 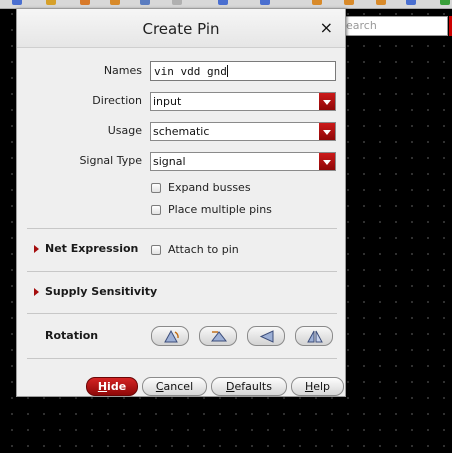 I want to click on sideways-button, so click(x=218, y=336).